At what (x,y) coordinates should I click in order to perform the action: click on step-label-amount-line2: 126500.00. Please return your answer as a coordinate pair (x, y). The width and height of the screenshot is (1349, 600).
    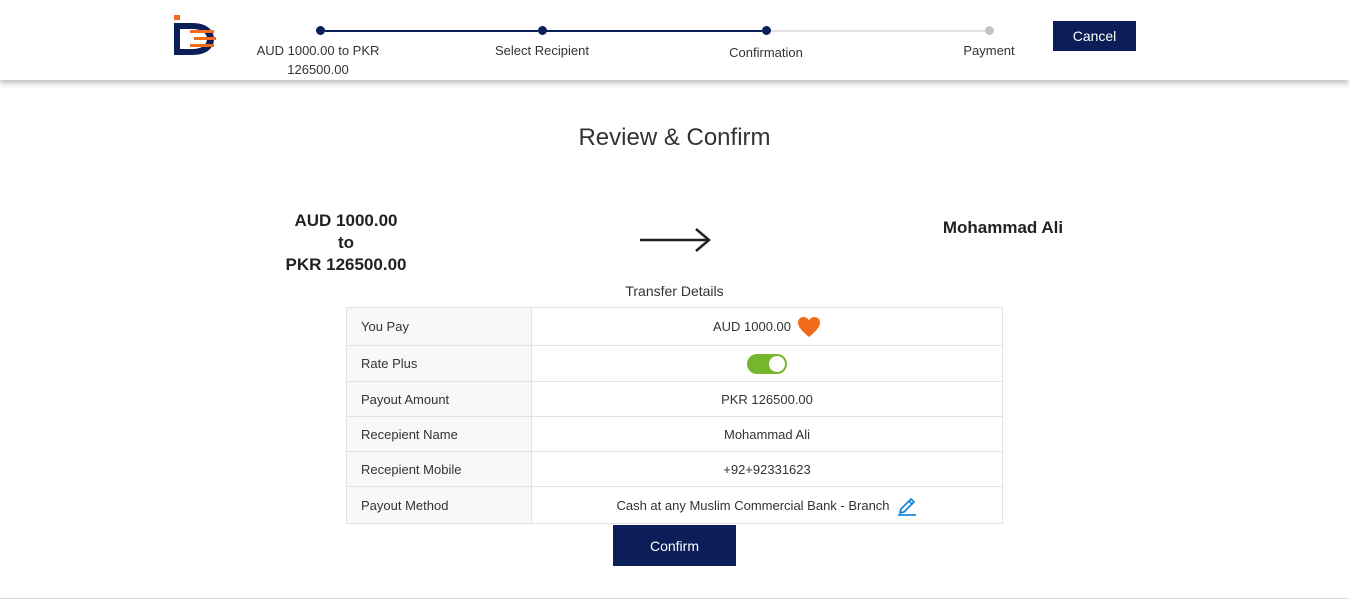
    Looking at the image, I should click on (318, 69).